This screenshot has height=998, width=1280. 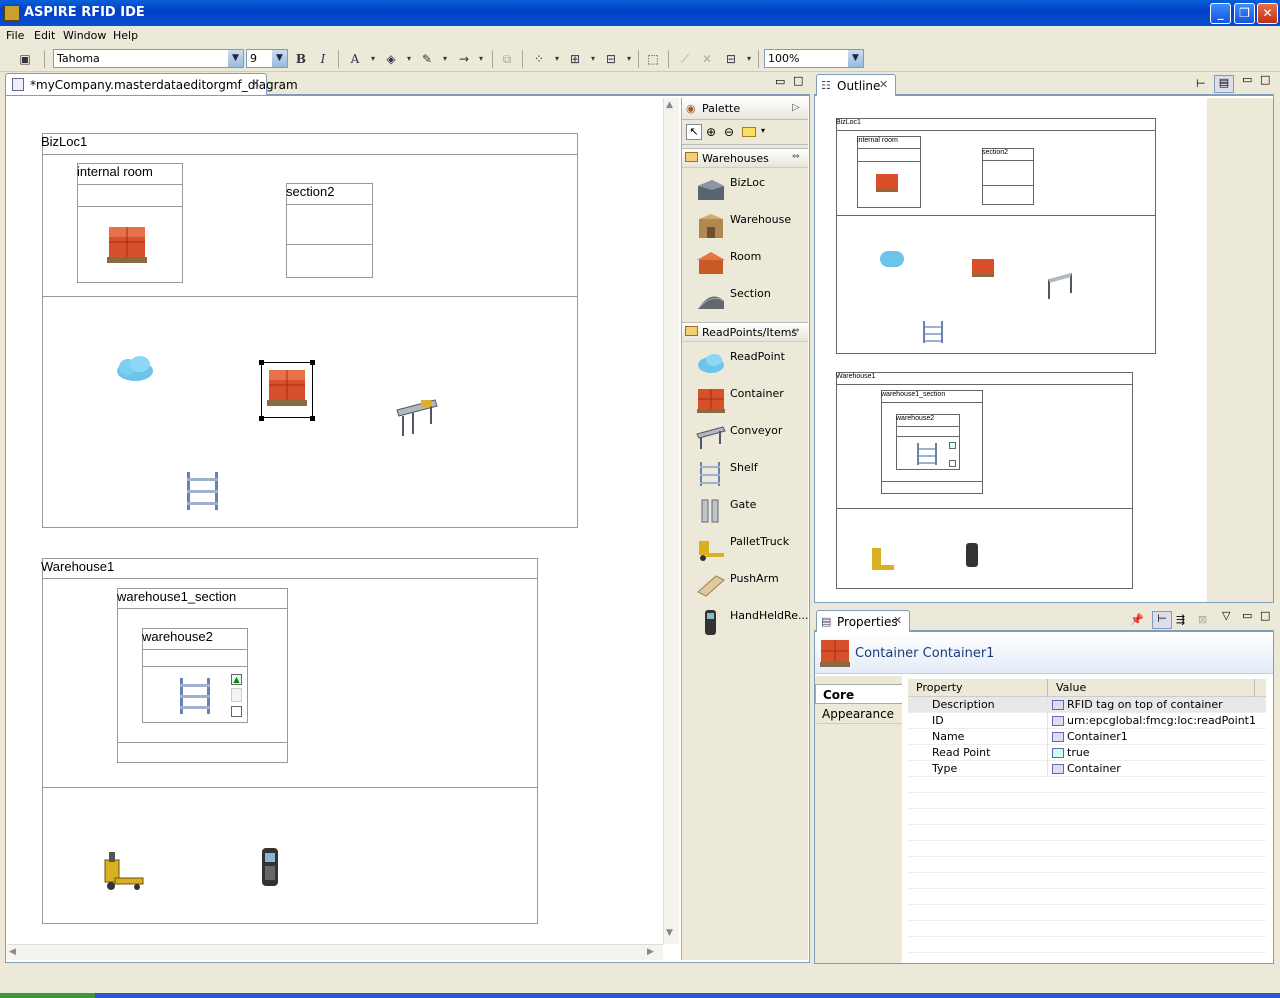 I want to click on menu-window: Window, so click(x=84, y=35).